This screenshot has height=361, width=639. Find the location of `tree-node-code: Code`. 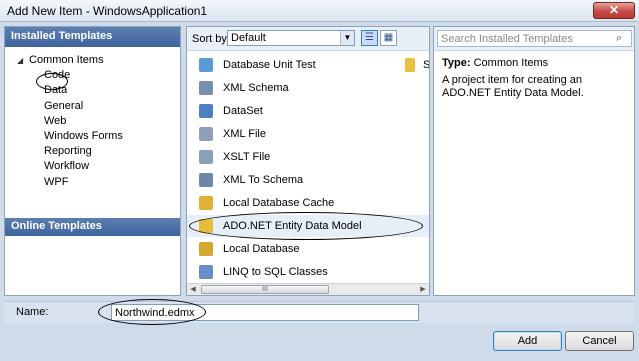

tree-node-code: Code is located at coordinates (92, 75).